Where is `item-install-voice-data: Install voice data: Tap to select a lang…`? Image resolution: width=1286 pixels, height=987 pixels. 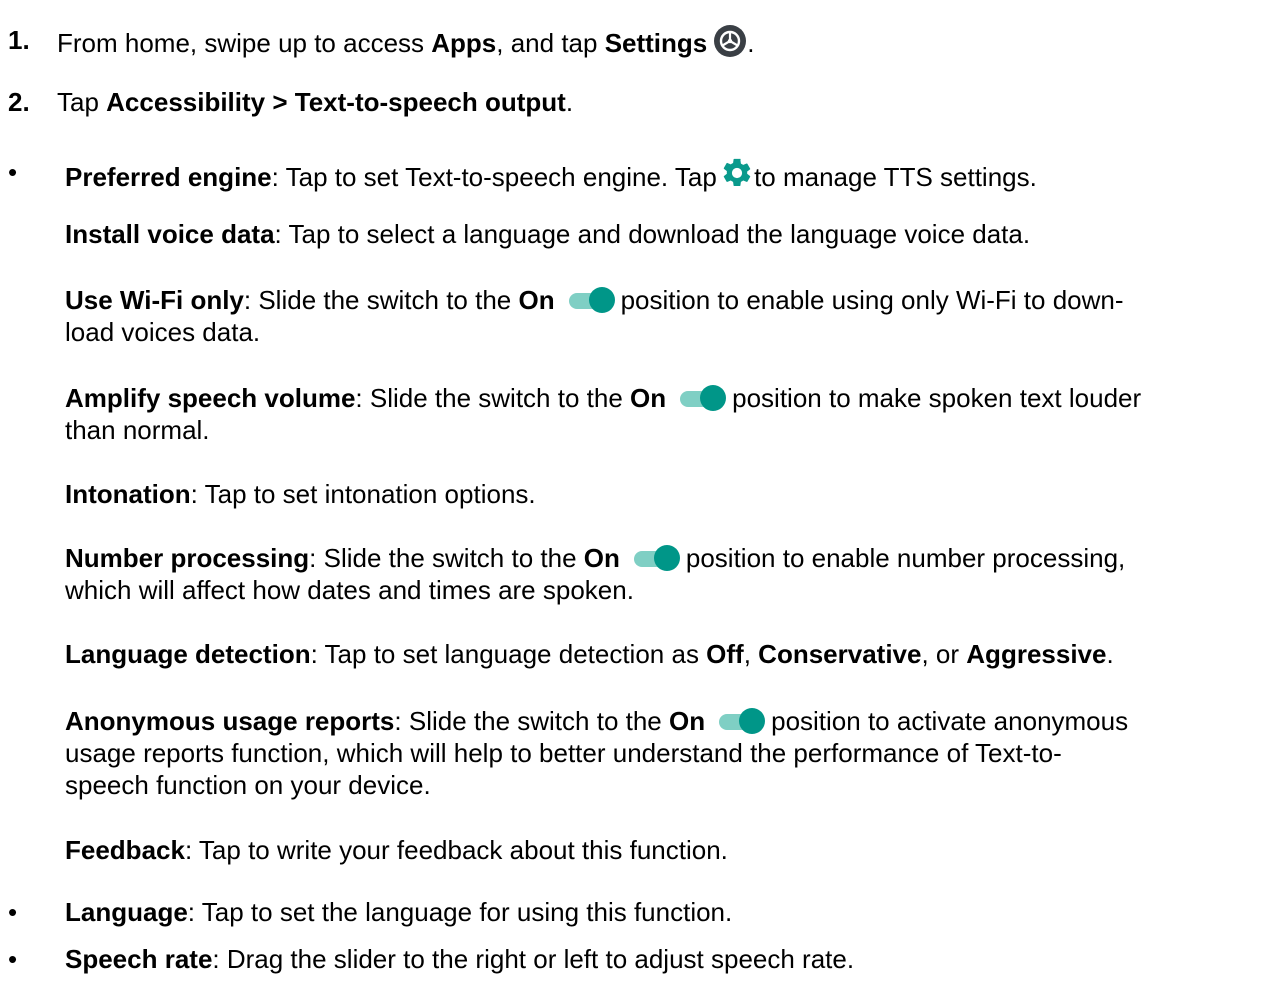 item-install-voice-data: Install voice data: Tap to select a lang… is located at coordinates (548, 234).